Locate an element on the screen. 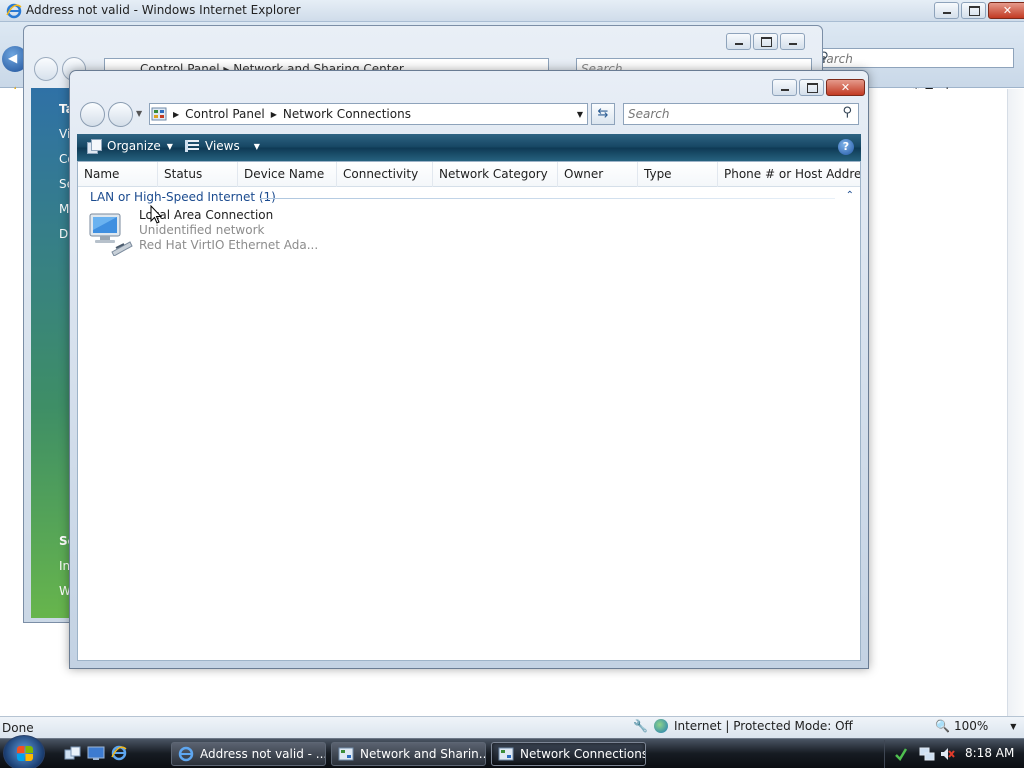 This screenshot has height=768, width=1024. zoom-control: 🔍 100% ▼ is located at coordinates (975, 726).